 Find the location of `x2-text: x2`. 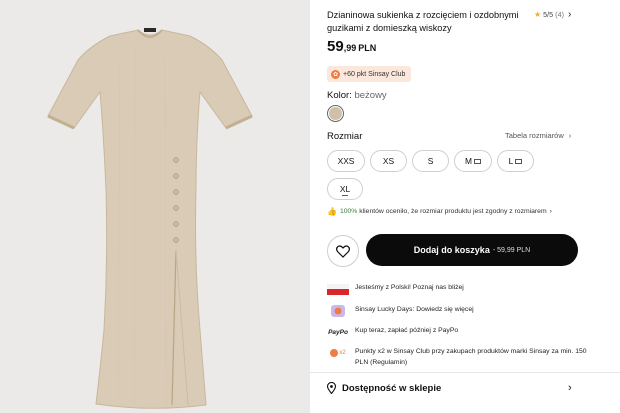

x2-text: x2 is located at coordinates (342, 353).